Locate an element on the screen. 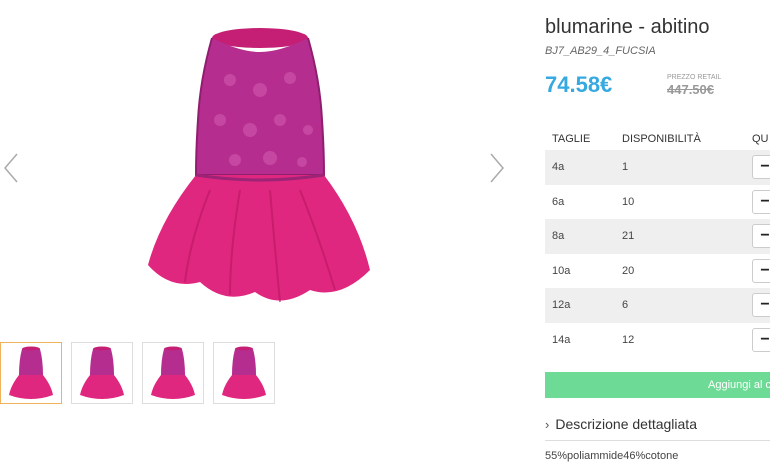 The width and height of the screenshot is (770, 474). availability-cell: 20 is located at coordinates (628, 270).